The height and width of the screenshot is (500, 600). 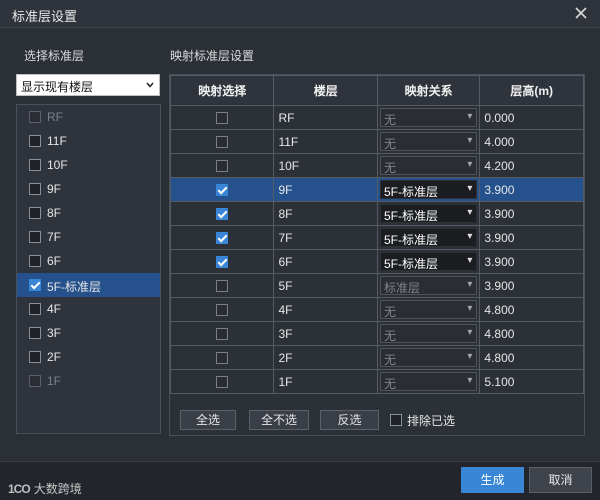 What do you see at coordinates (88, 381) in the screenshot?
I see `floor-list-item: 1F` at bounding box center [88, 381].